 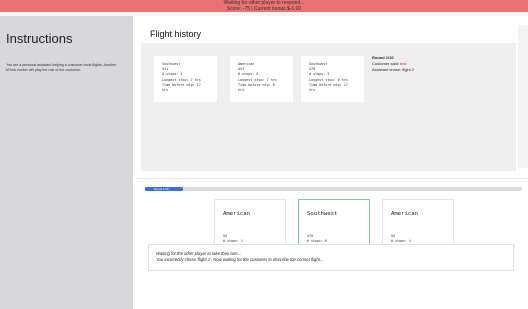 What do you see at coordinates (331, 178) in the screenshot?
I see `section-divider` at bounding box center [331, 178].